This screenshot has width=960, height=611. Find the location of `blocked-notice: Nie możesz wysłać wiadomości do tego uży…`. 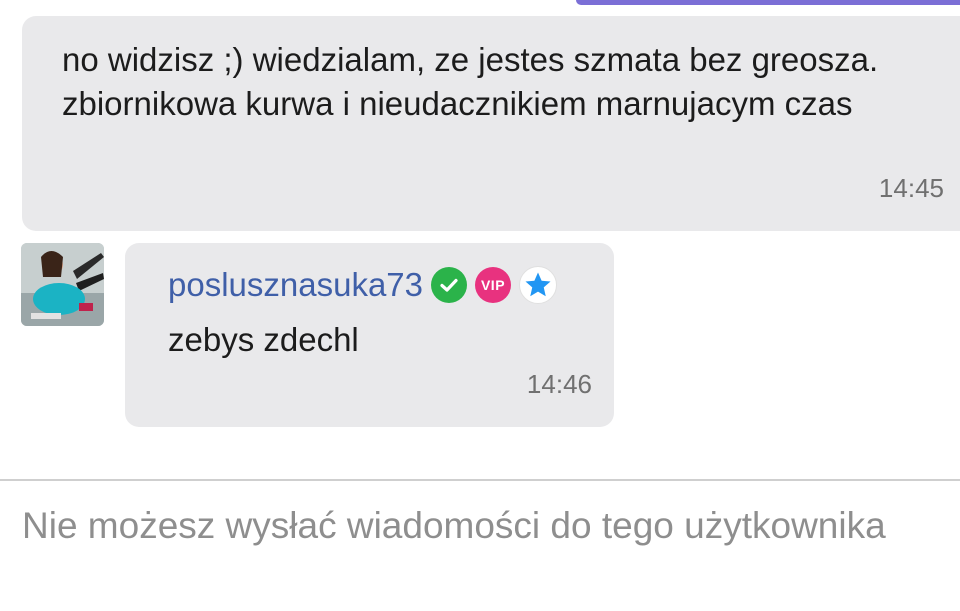

blocked-notice: Nie możesz wysłać wiadomości do tego uży… is located at coordinates (454, 525).